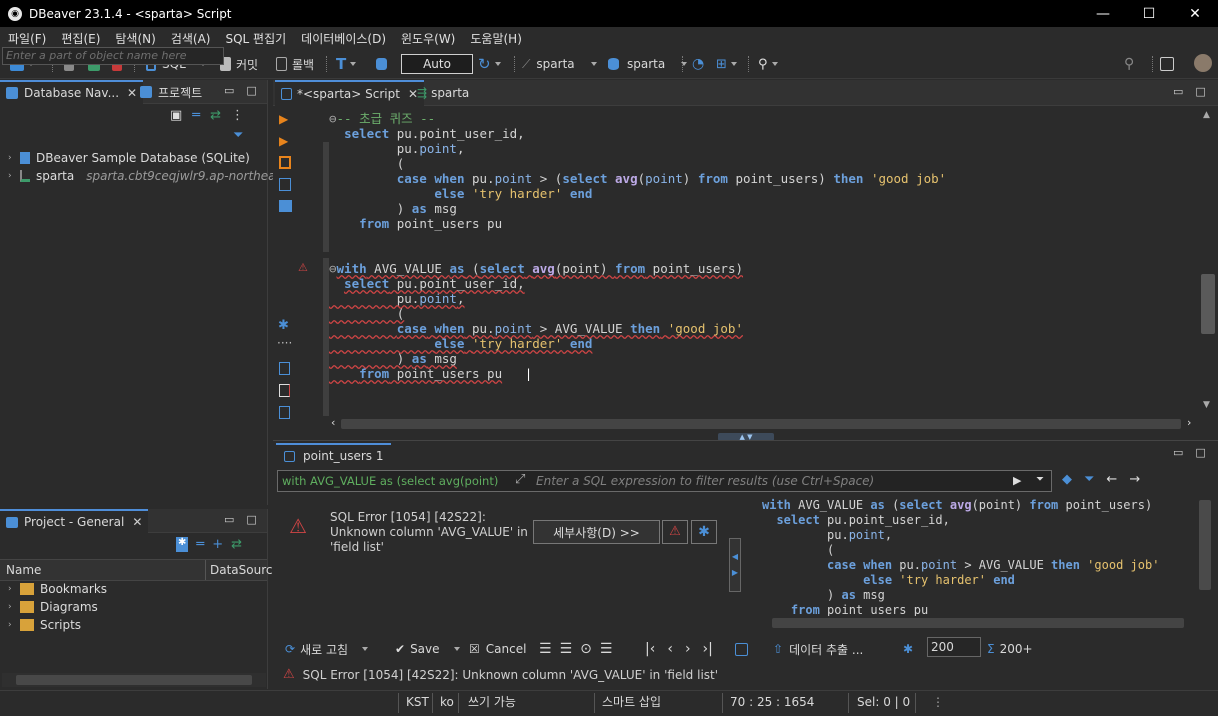 The height and width of the screenshot is (716, 1218). I want to click on transaction-mode-box: Auto, so click(437, 64).